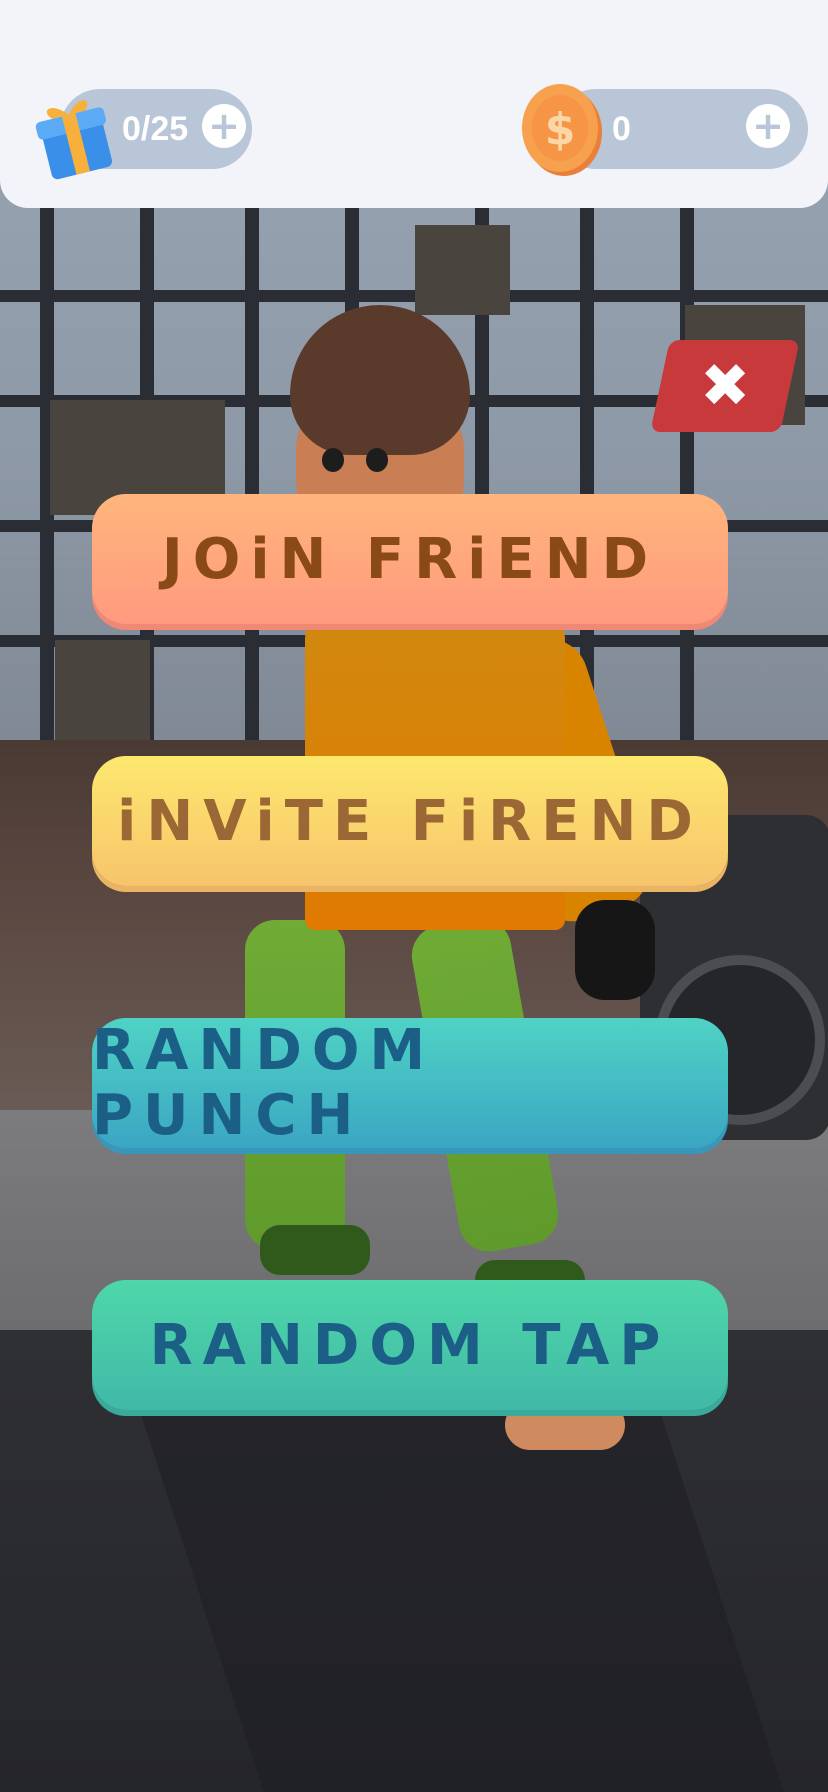 This screenshot has width=828, height=1792. What do you see at coordinates (155, 129) in the screenshot?
I see `gift-counter-text: 0/25` at bounding box center [155, 129].